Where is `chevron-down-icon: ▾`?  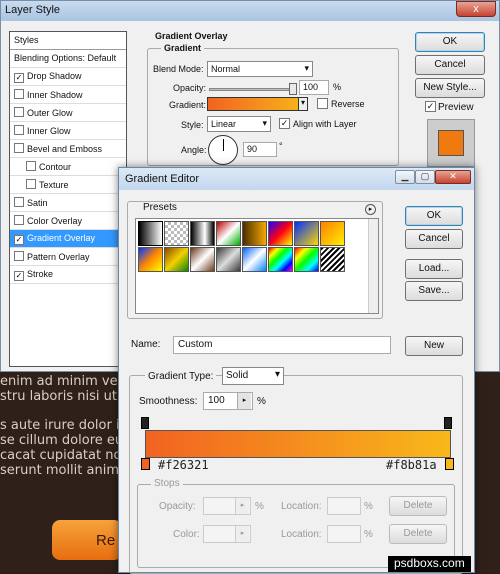
chevron-down-icon: ▾ is located at coordinates (303, 104).